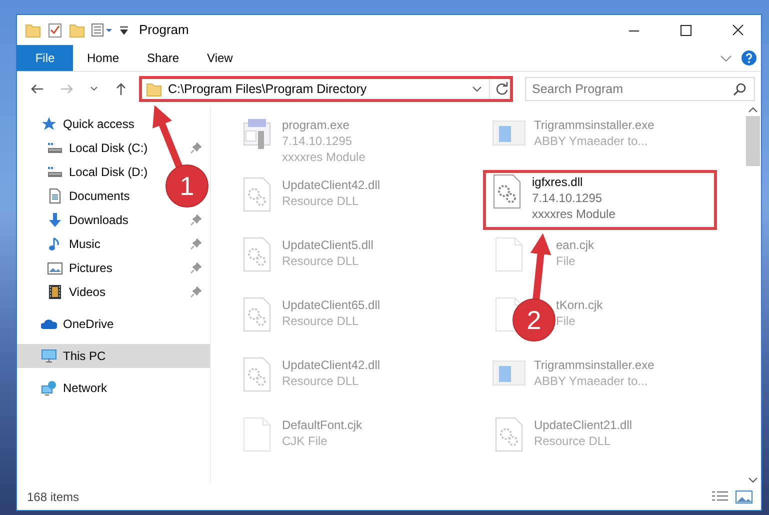 Image resolution: width=769 pixels, height=515 pixels. I want to click on file-detail: CJK File, so click(305, 441).